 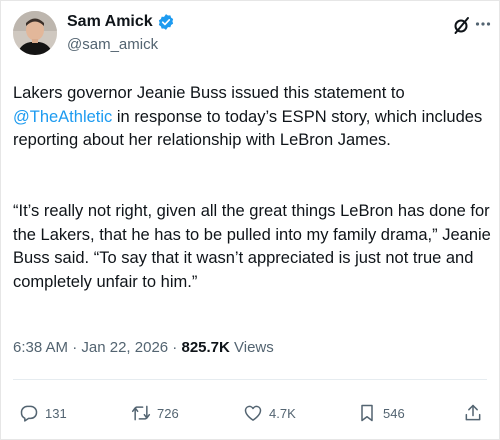 What do you see at coordinates (155, 413) in the screenshot?
I see `repost-button: 726` at bounding box center [155, 413].